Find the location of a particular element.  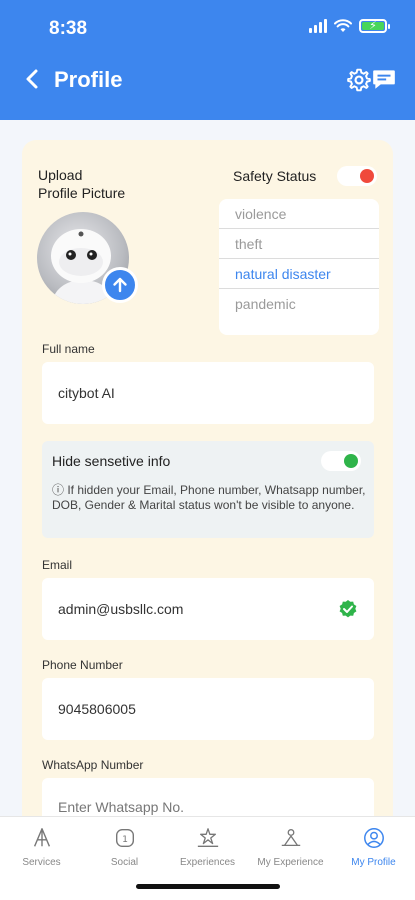

hide-toggle-knob is located at coordinates (351, 461).